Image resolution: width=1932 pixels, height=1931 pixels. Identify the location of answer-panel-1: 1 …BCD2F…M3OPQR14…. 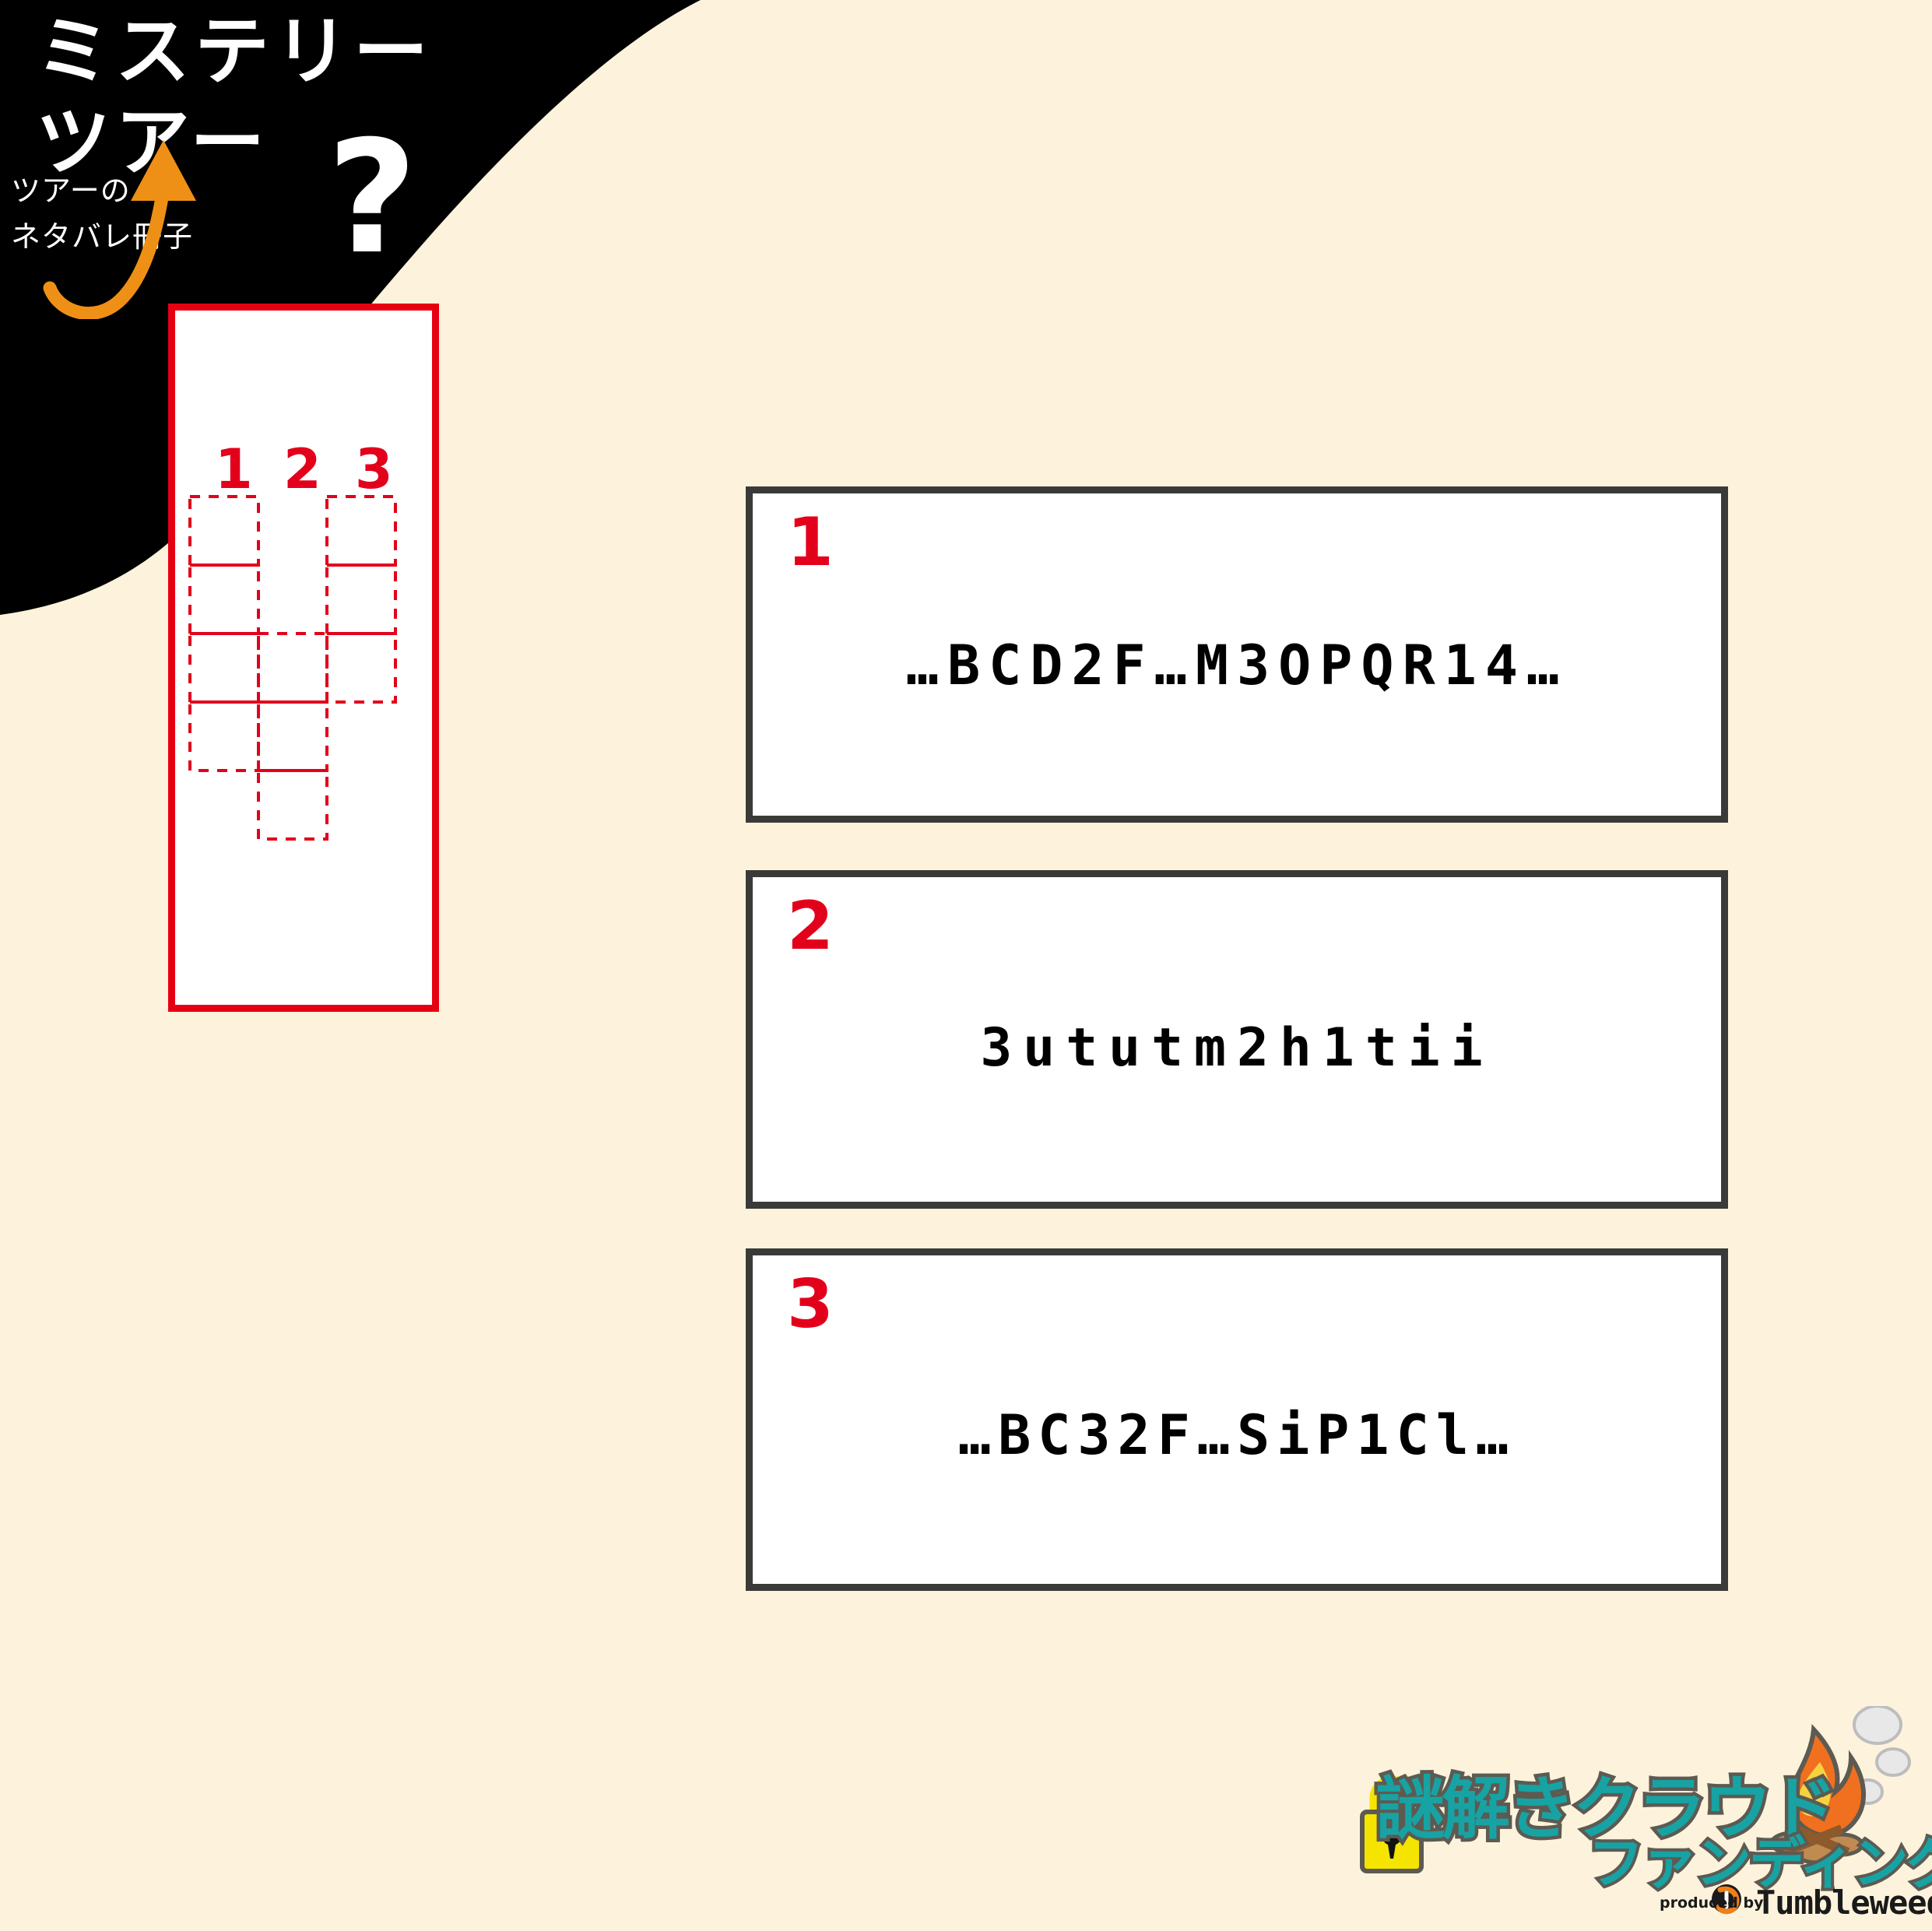
(1237, 654).